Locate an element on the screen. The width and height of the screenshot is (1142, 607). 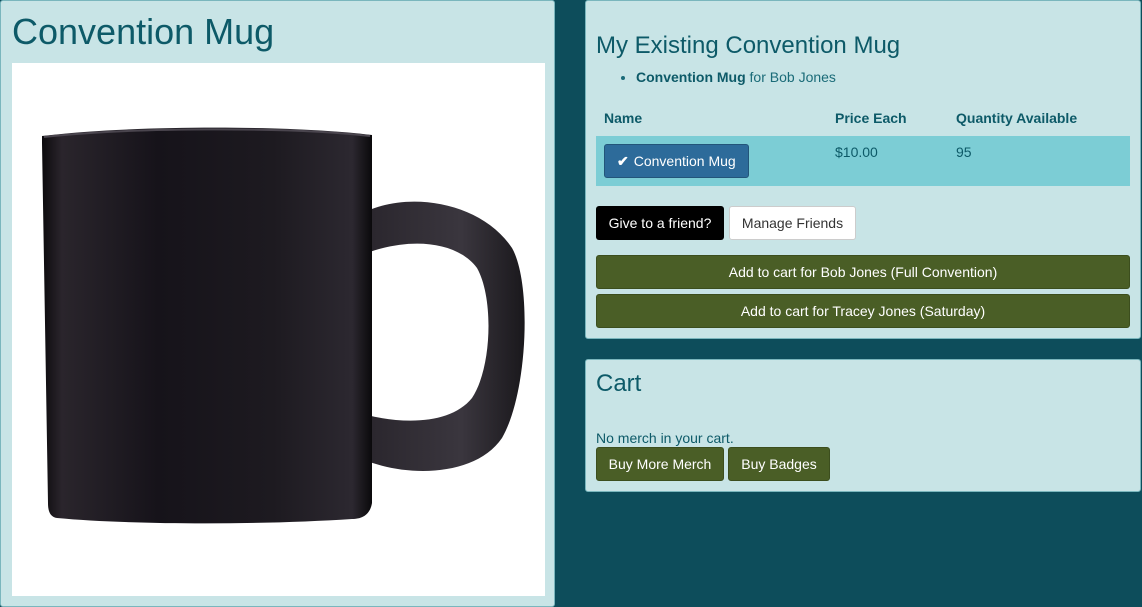
owned-item-name: Convention Mug is located at coordinates (691, 77).